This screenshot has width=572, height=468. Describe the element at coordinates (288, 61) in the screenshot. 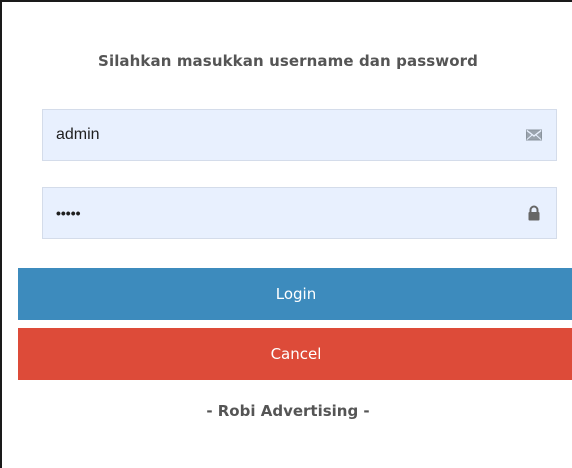

I see `form-title: Silahkan masukkan username dan password` at that location.